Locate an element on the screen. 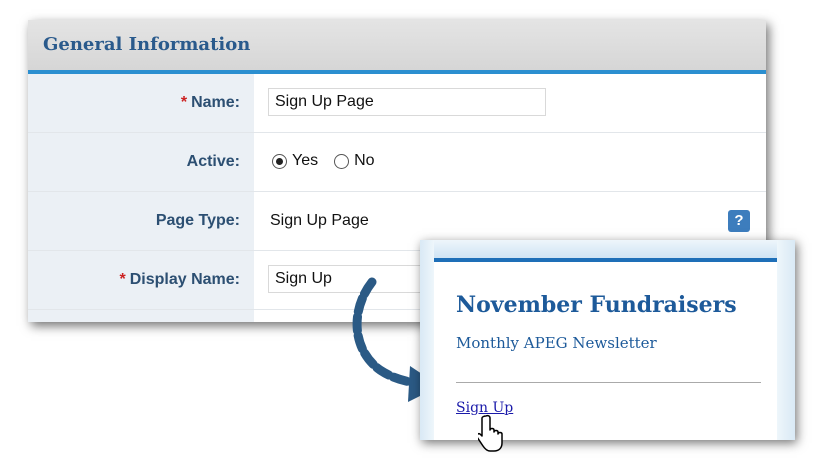  active-no-option: No is located at coordinates (354, 161).